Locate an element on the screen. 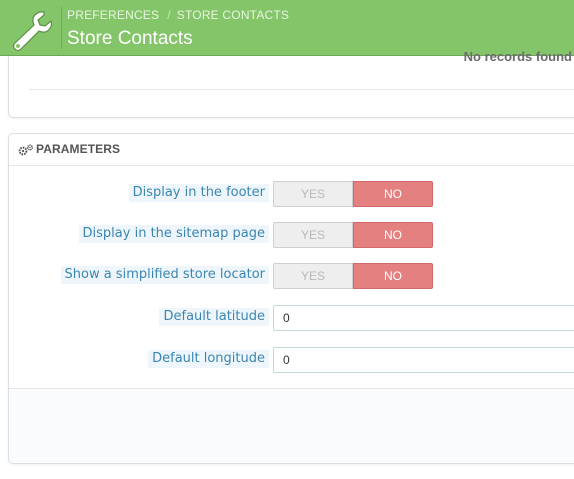 This screenshot has height=479, width=574. store-list-panel: No records found is located at coordinates (291, 83).